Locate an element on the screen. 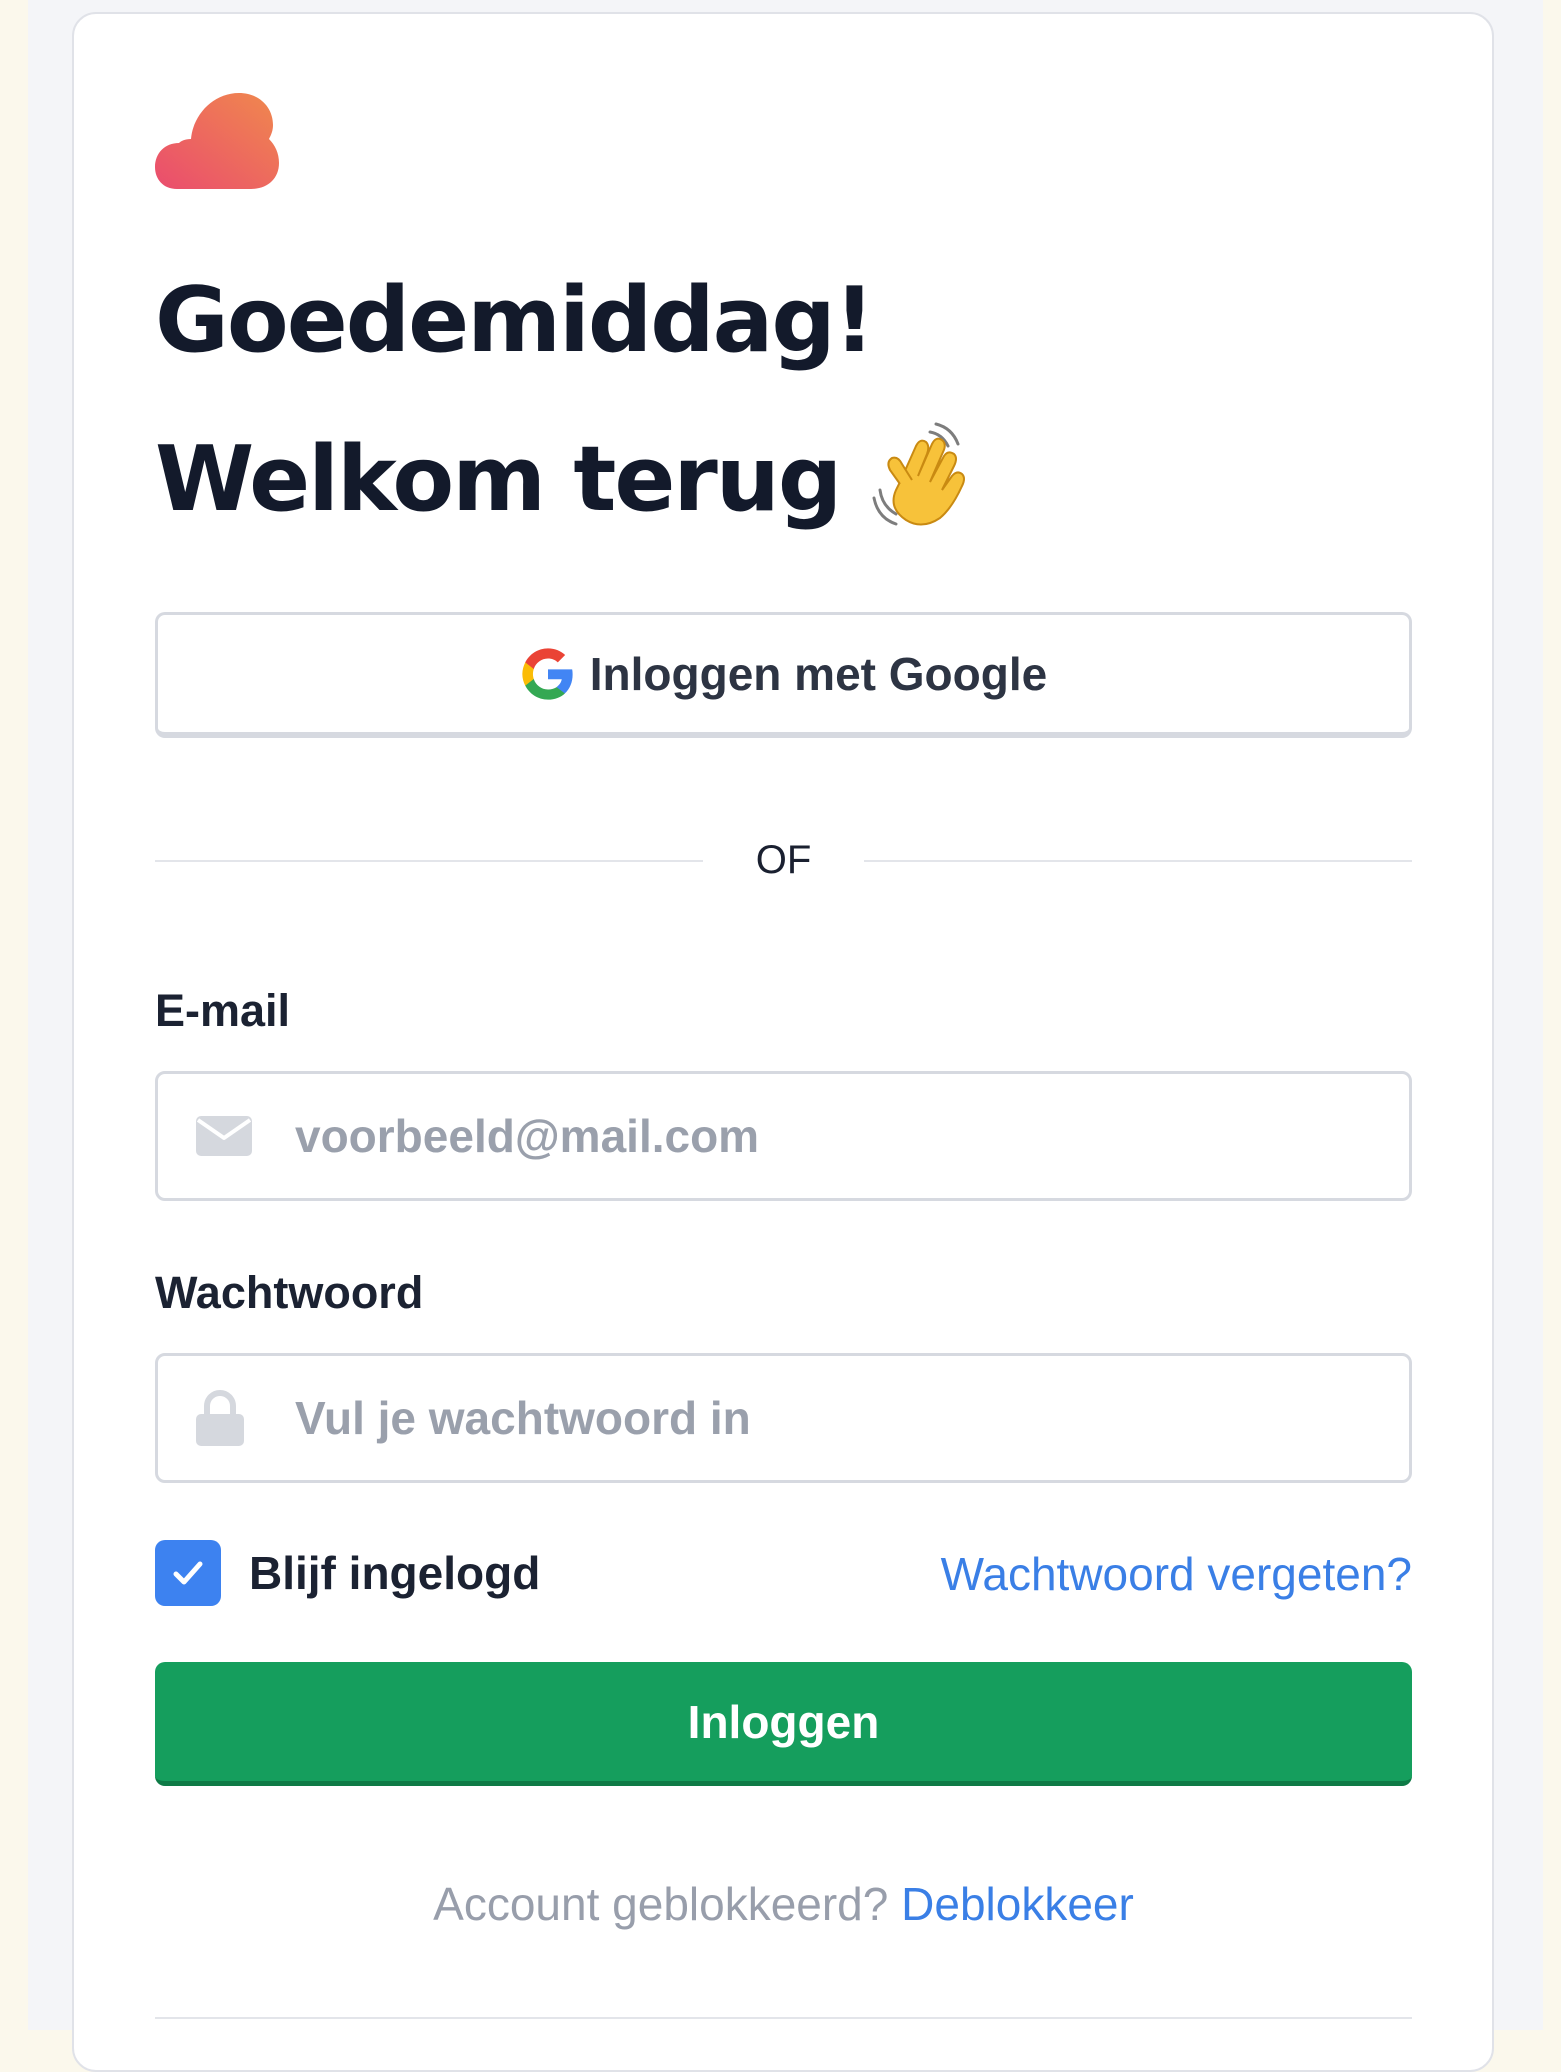 The image size is (1561, 2072). login-button: Inloggen is located at coordinates (783, 1724).